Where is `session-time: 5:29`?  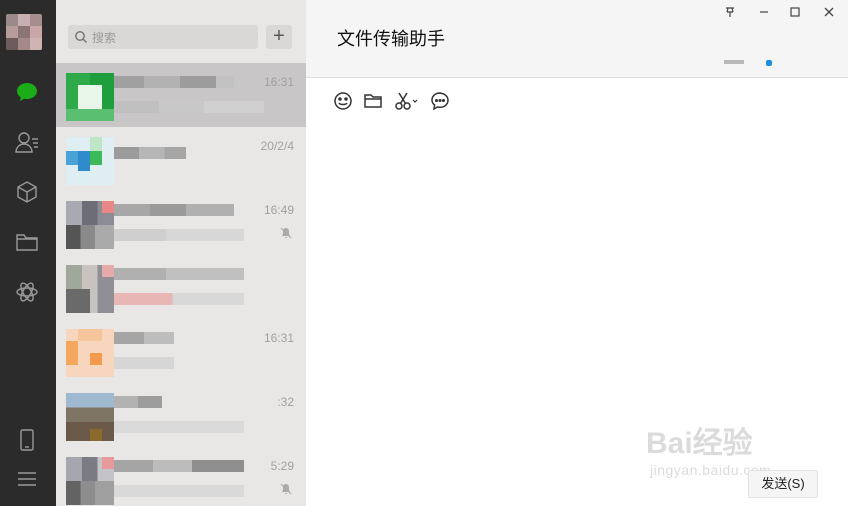 session-time: 5:29 is located at coordinates (282, 466).